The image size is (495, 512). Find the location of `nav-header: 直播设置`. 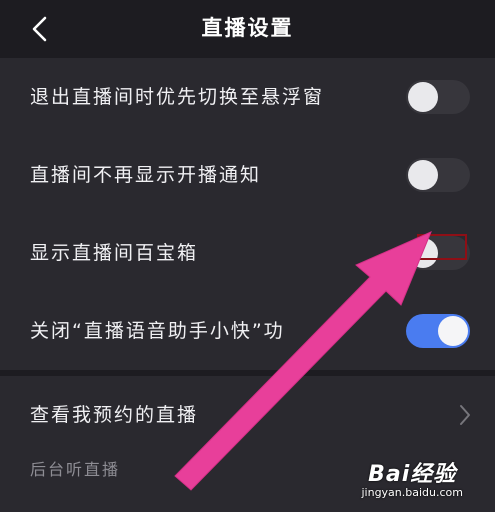

nav-header: 直播设置 is located at coordinates (247, 29).